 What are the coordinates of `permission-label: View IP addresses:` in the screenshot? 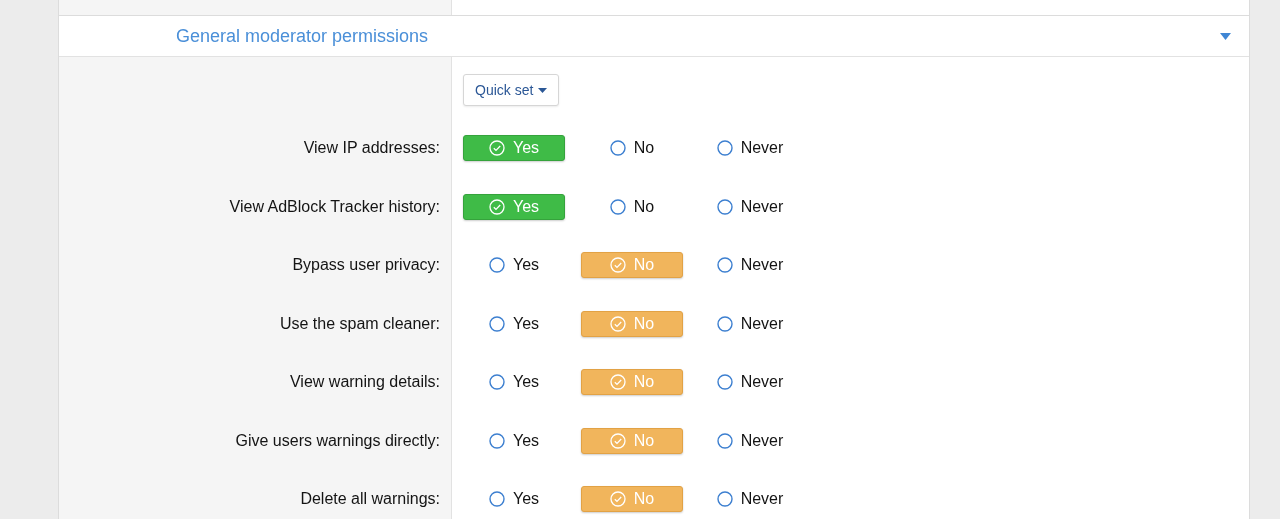 It's located at (371, 148).